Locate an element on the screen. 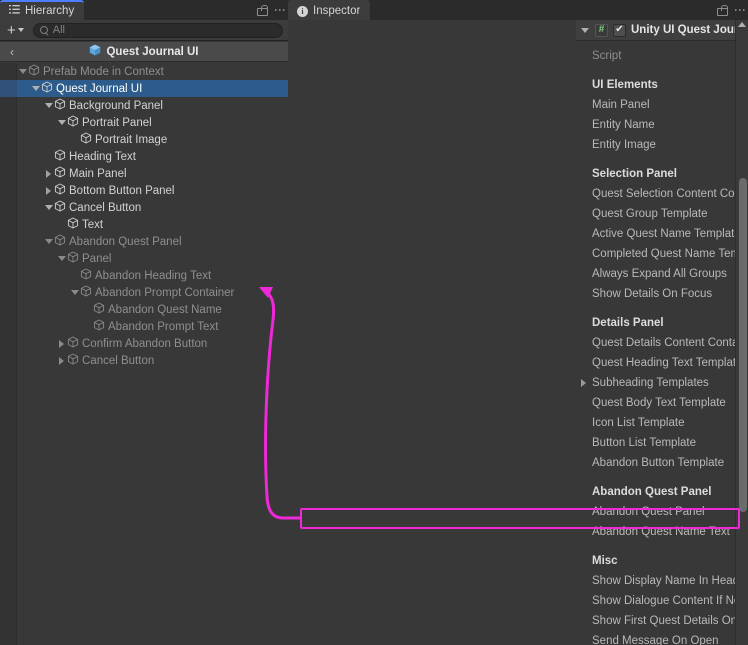 The width and height of the screenshot is (748, 645). tree-item-panel: Panel is located at coordinates (144, 258).